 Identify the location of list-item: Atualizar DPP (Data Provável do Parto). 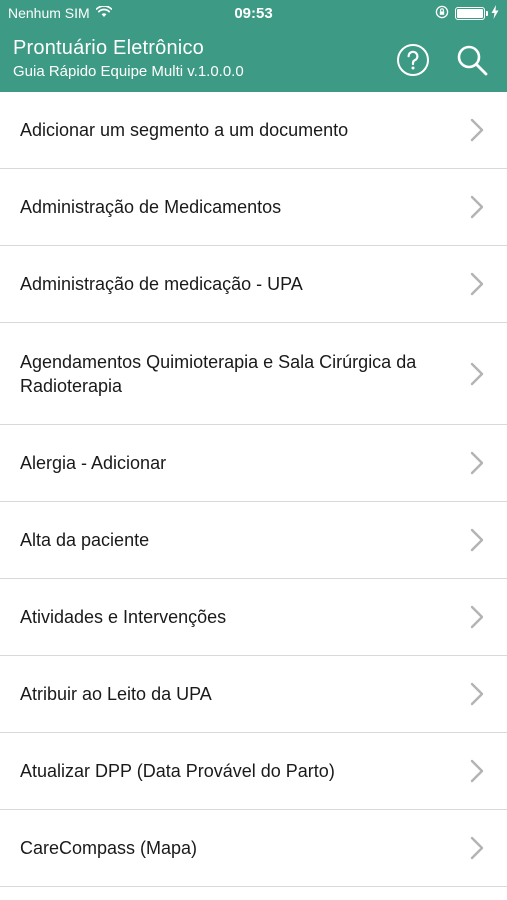
(253, 771).